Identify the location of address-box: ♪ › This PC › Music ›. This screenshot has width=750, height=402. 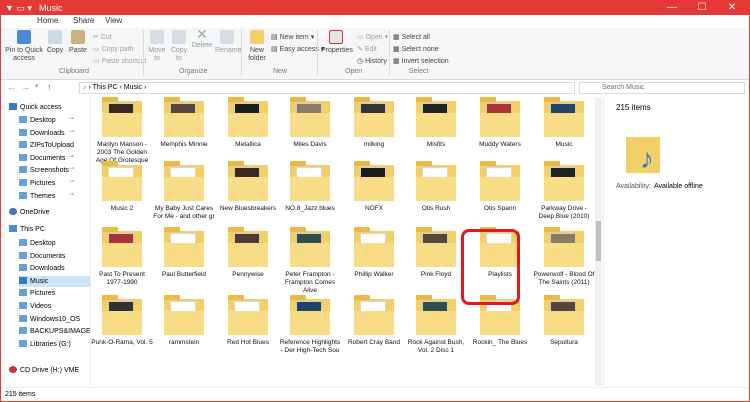
(327, 88).